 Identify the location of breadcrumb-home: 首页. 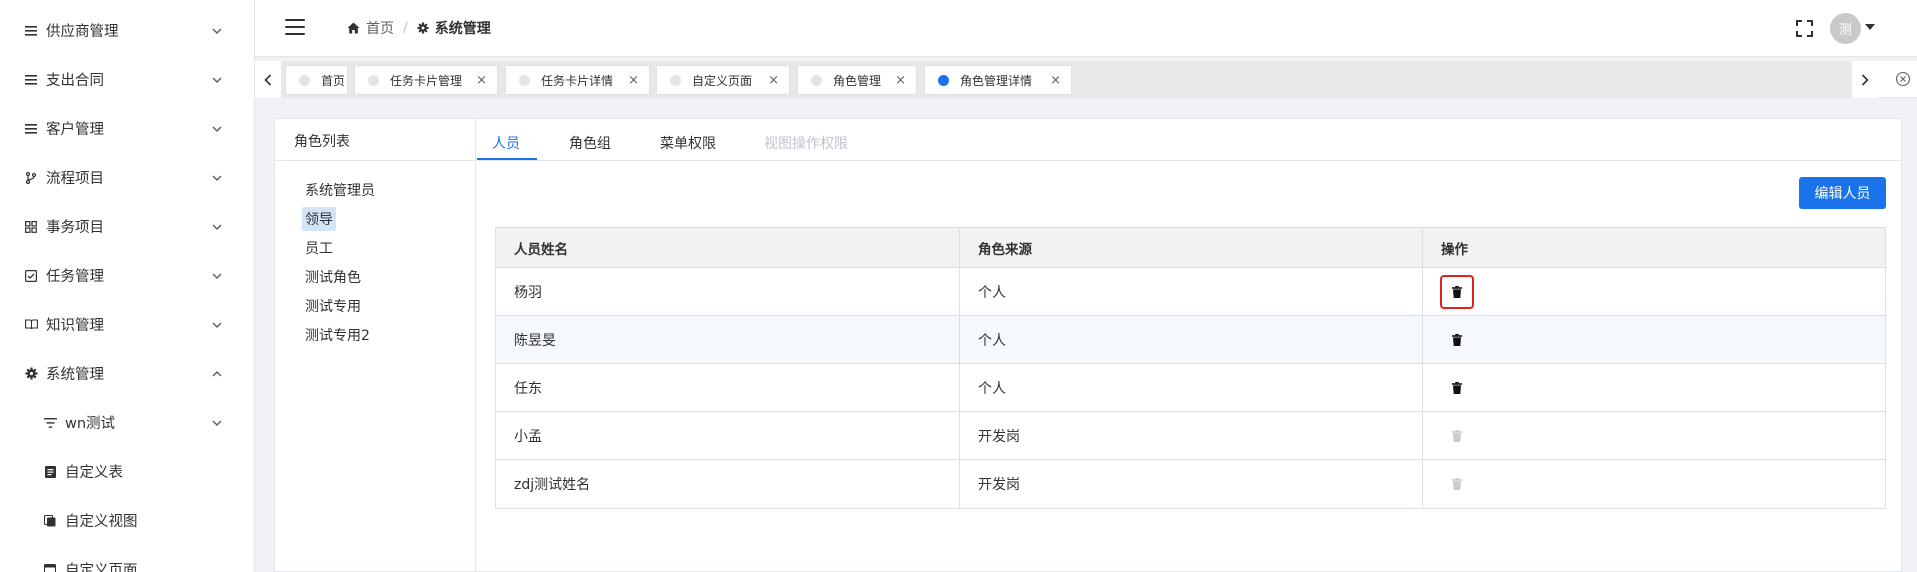
(380, 28).